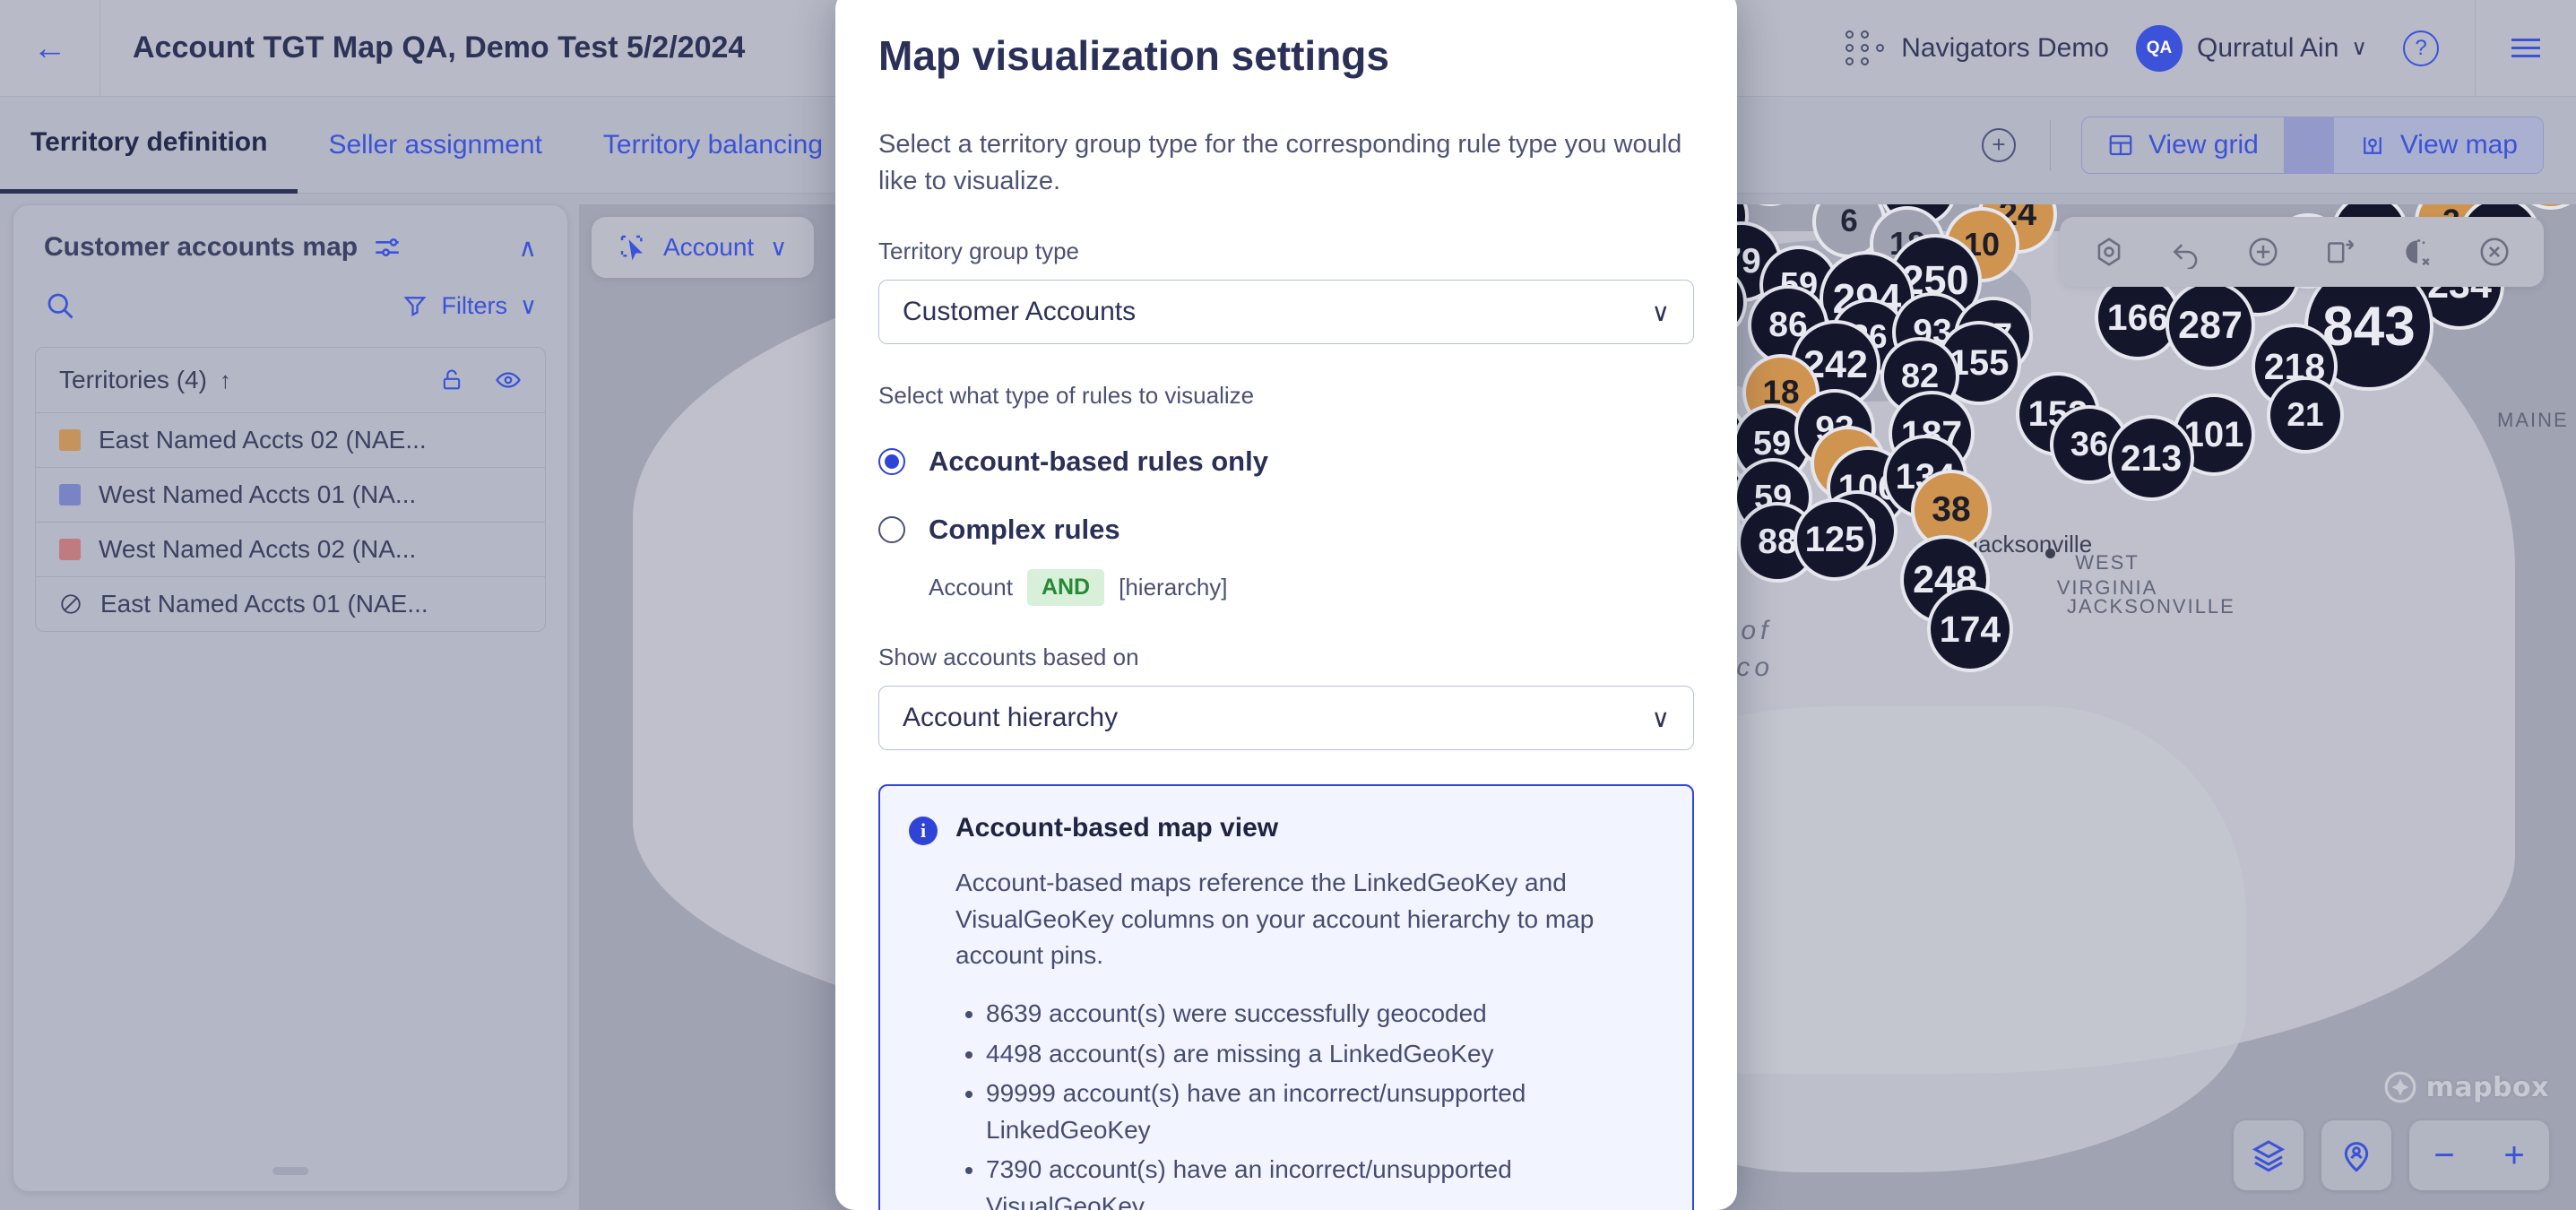 The height and width of the screenshot is (1210, 2576). I want to click on map-cluster-bubble: 21, so click(2305, 415).